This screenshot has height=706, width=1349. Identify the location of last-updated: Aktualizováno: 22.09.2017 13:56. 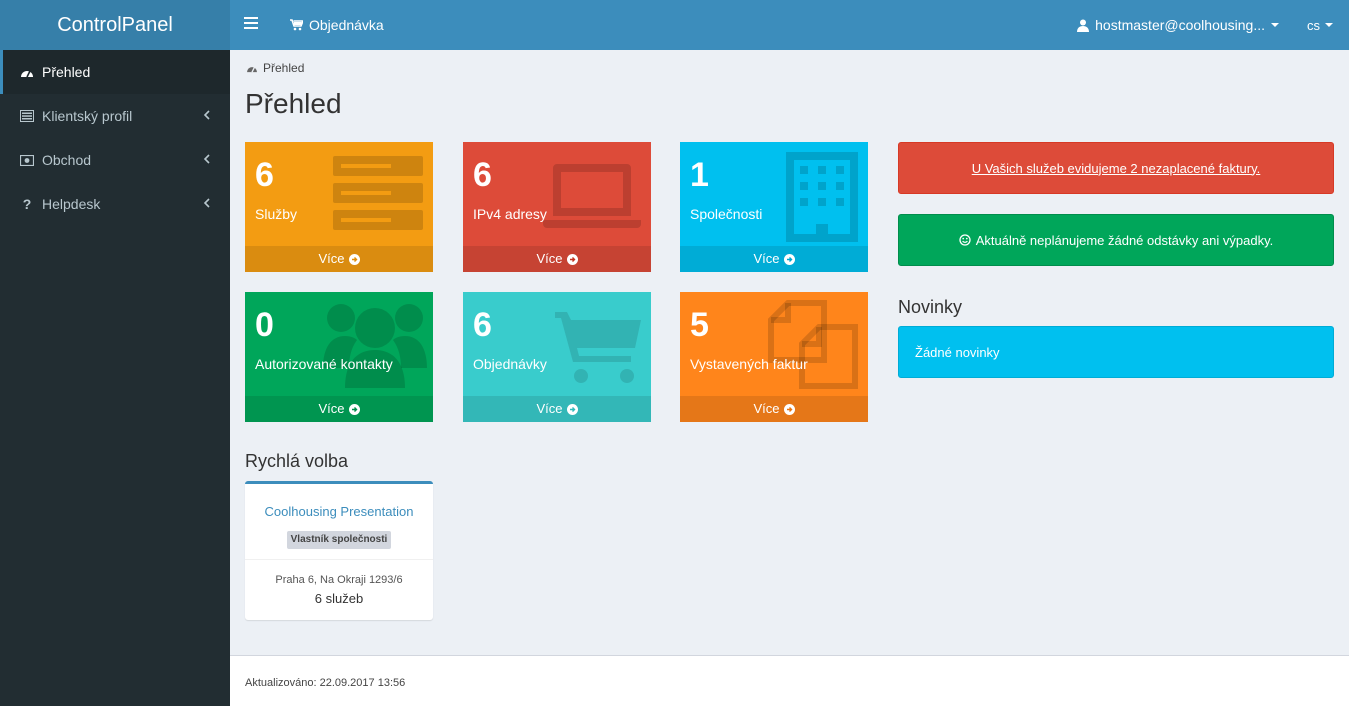
(325, 683).